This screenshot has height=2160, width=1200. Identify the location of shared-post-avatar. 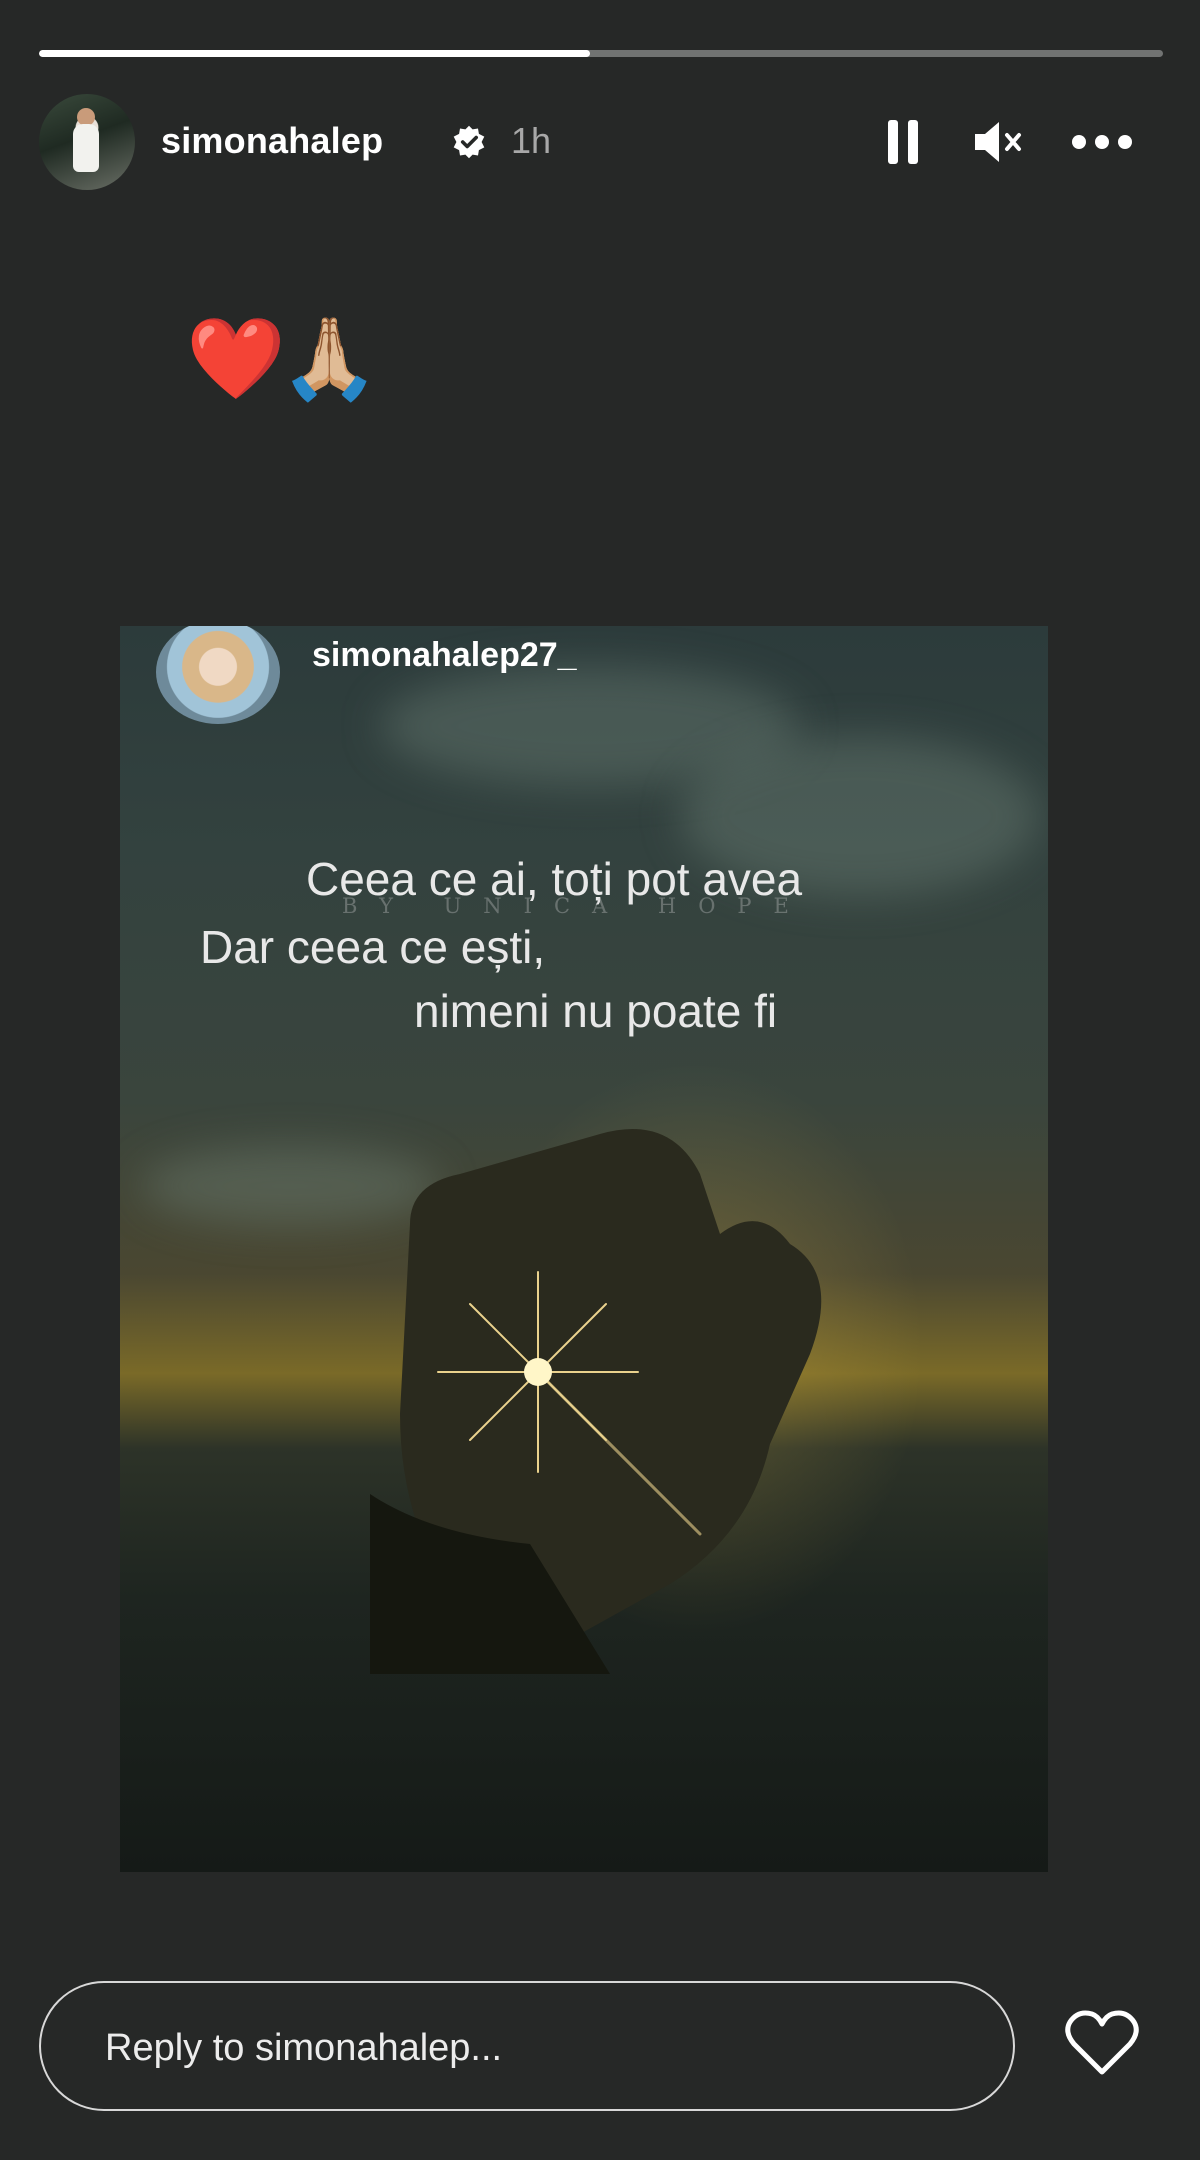
(218, 675).